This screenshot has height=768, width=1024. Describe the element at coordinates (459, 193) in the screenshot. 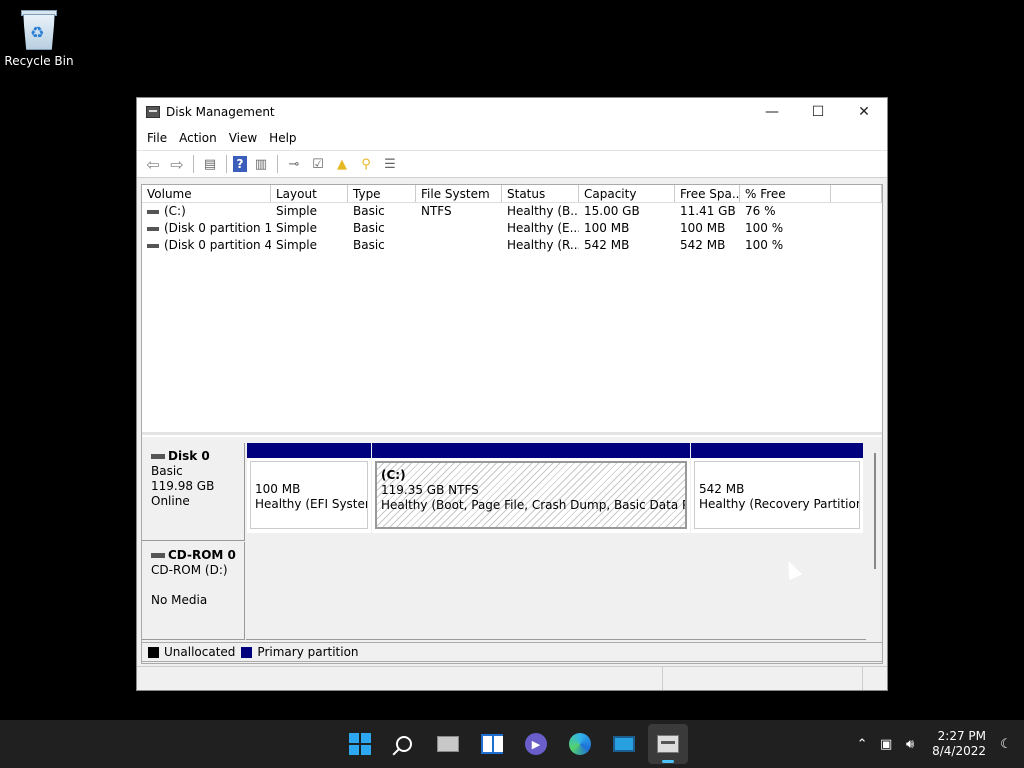

I see `column-file-system: File System` at that location.